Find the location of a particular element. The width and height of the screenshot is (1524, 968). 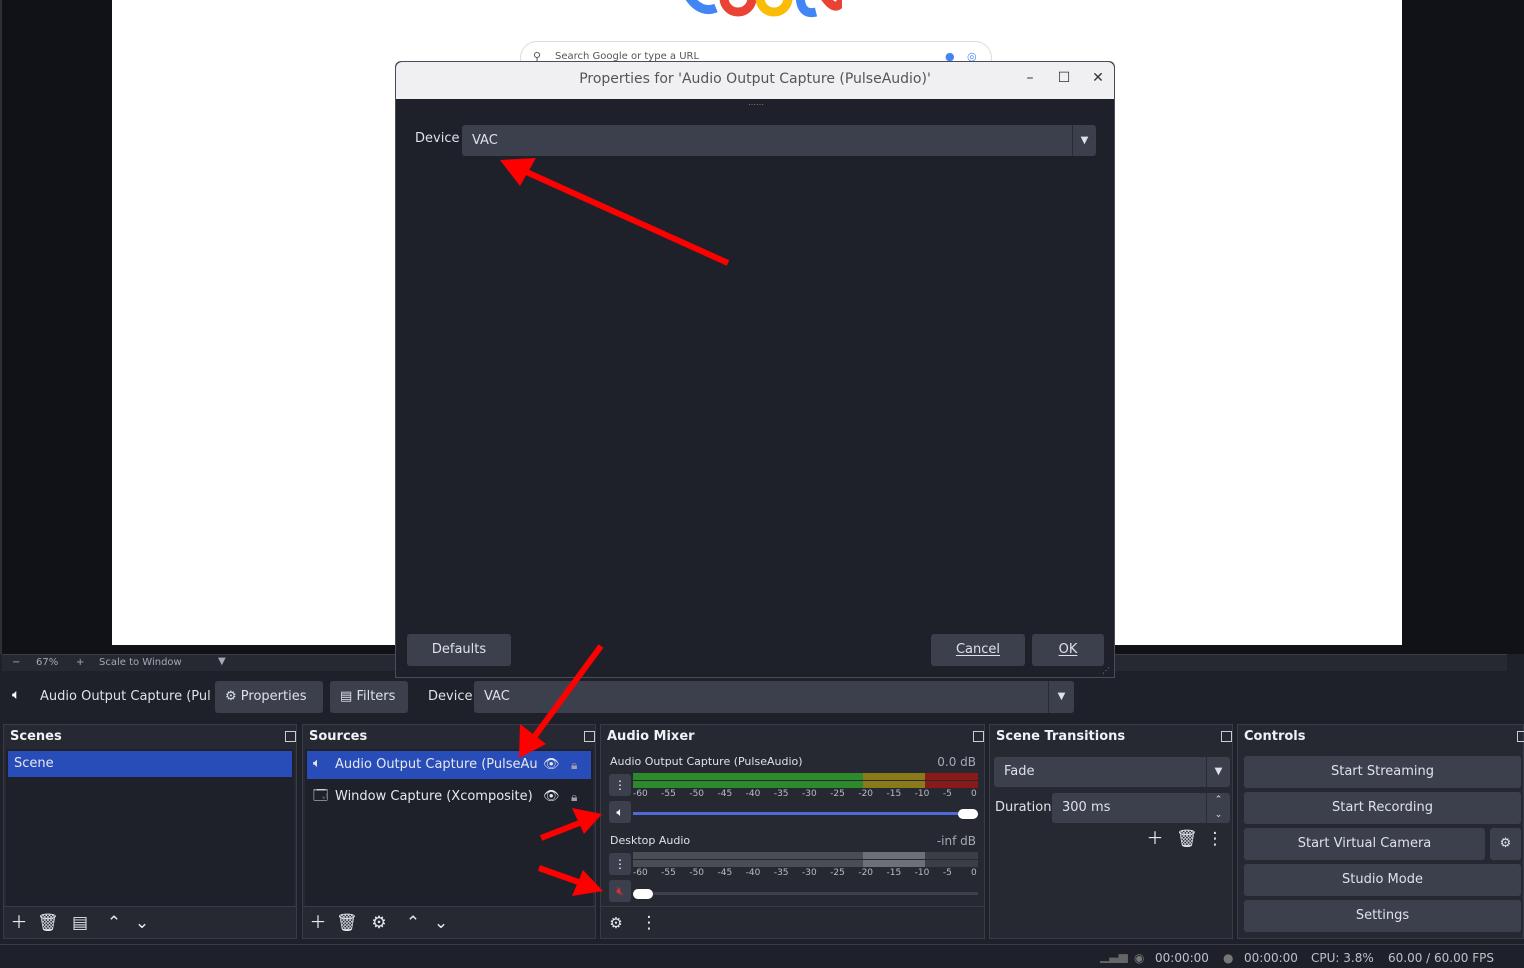

zoom-out-button: − is located at coordinates (16, 662).